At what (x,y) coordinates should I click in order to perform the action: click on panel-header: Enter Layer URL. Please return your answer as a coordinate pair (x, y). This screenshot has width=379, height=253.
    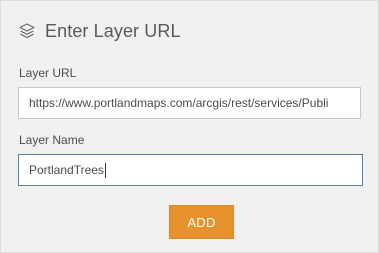
    Looking at the image, I should click on (99, 31).